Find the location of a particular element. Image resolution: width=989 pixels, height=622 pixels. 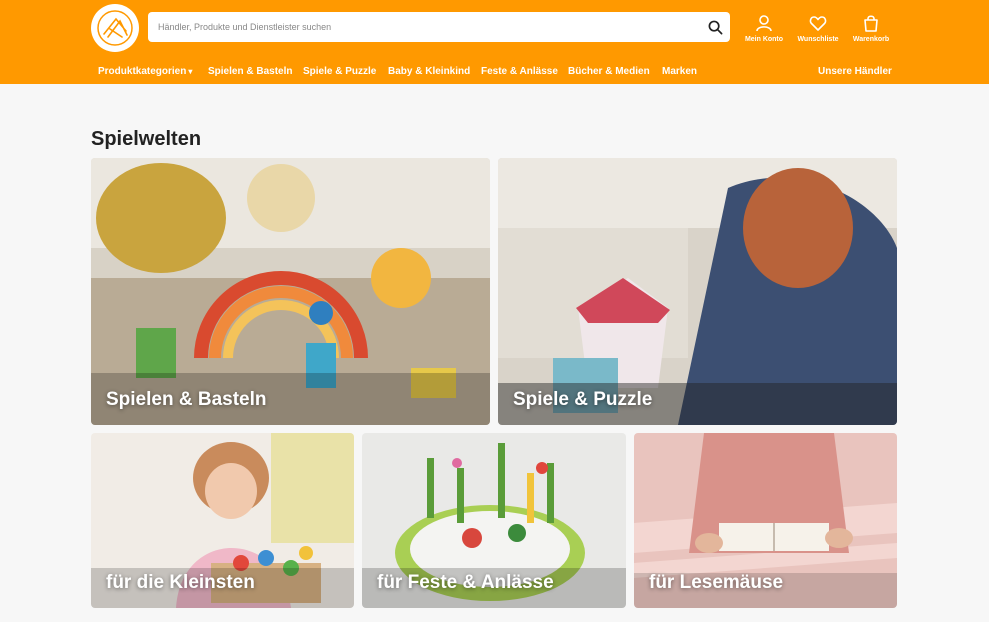

category-tile-kleinsten: für die Kleinsten is located at coordinates (222, 520).